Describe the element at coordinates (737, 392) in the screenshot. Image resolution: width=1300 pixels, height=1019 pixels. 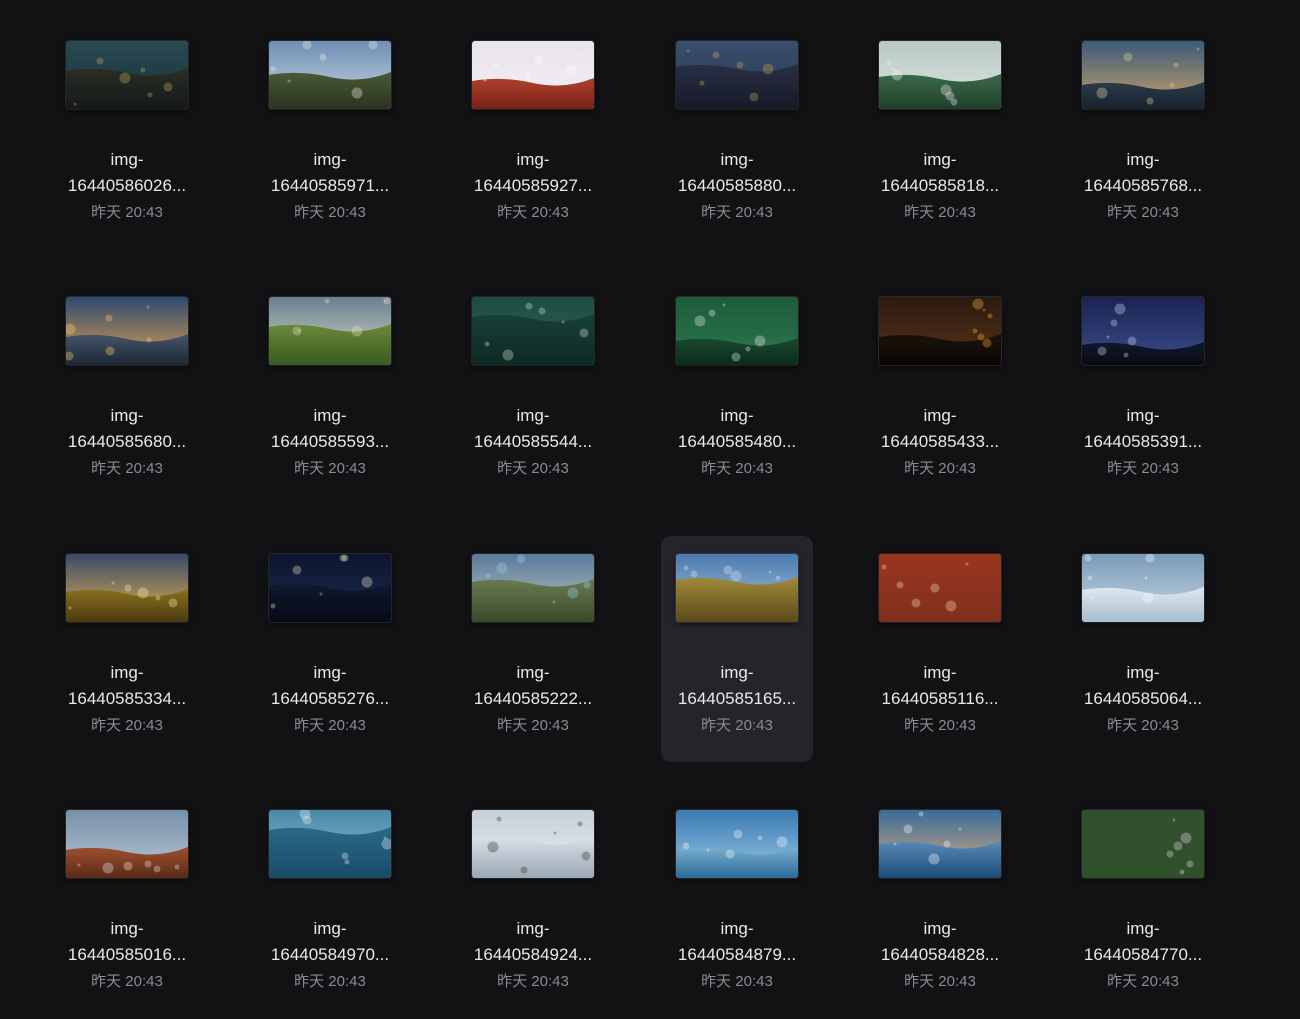
I see `file-item: img- 16440585480... 昨天 20:43` at that location.